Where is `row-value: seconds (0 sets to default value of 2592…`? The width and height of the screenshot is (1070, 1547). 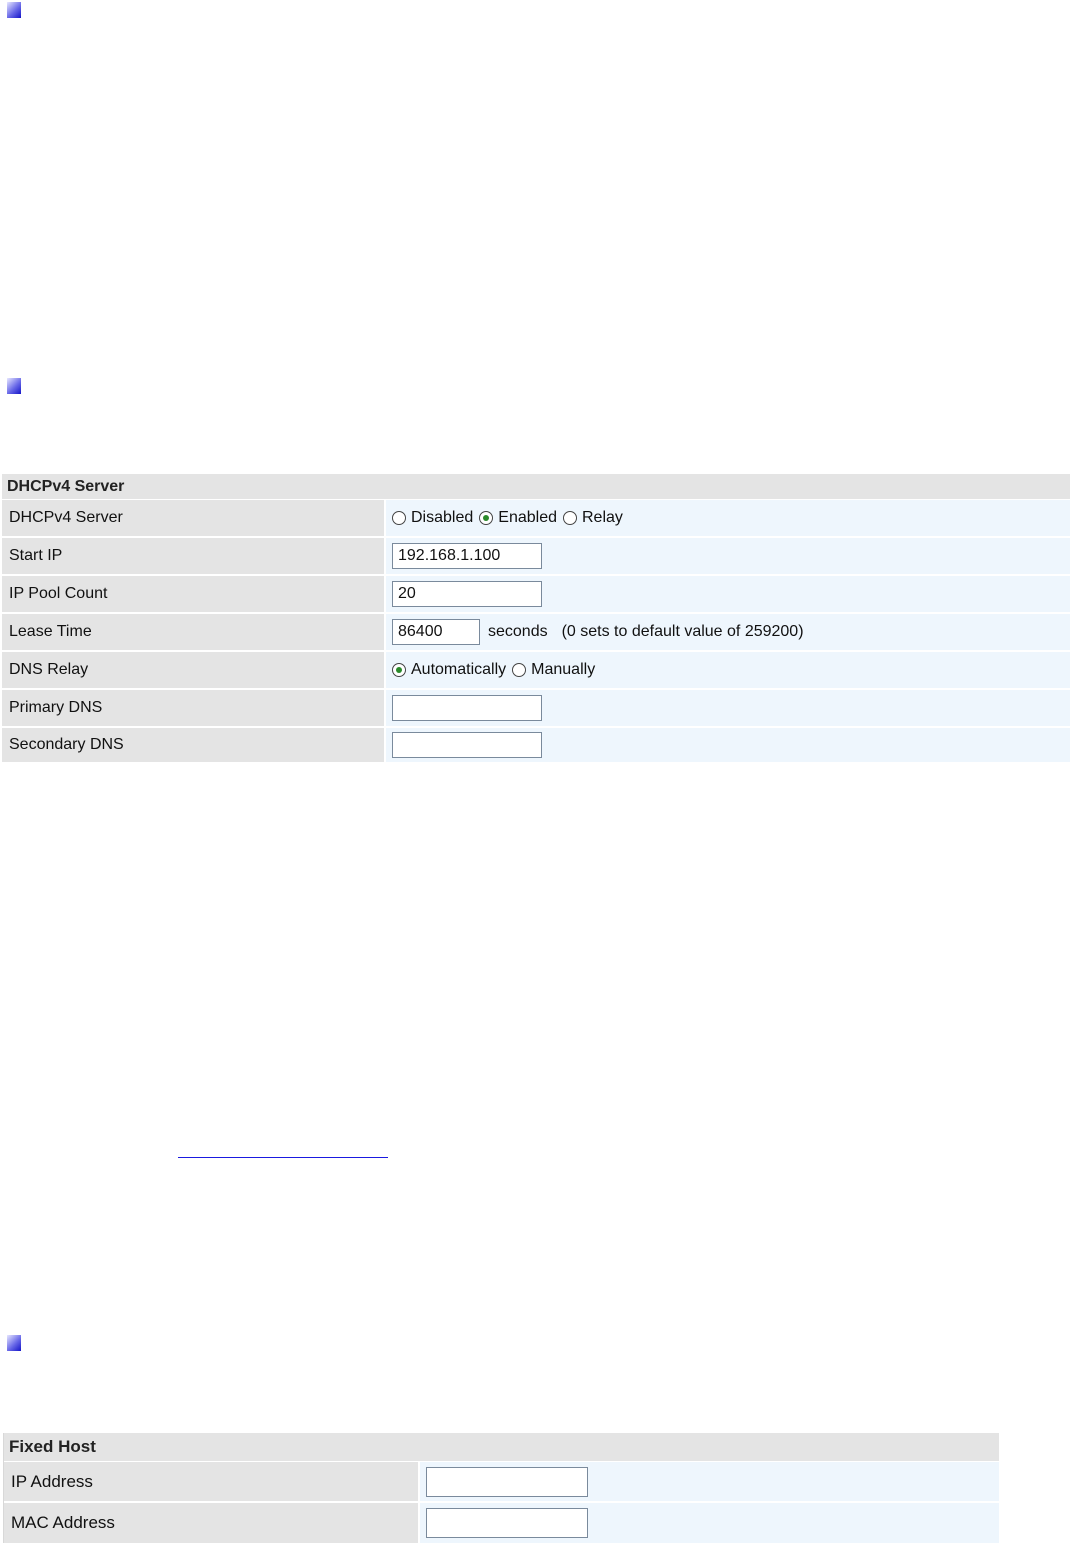 row-value: seconds (0 sets to default value of 2592… is located at coordinates (728, 632).